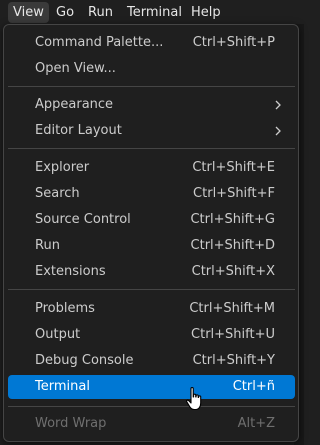  What do you see at coordinates (83, 219) in the screenshot?
I see `menu-item-label: Source Control` at bounding box center [83, 219].